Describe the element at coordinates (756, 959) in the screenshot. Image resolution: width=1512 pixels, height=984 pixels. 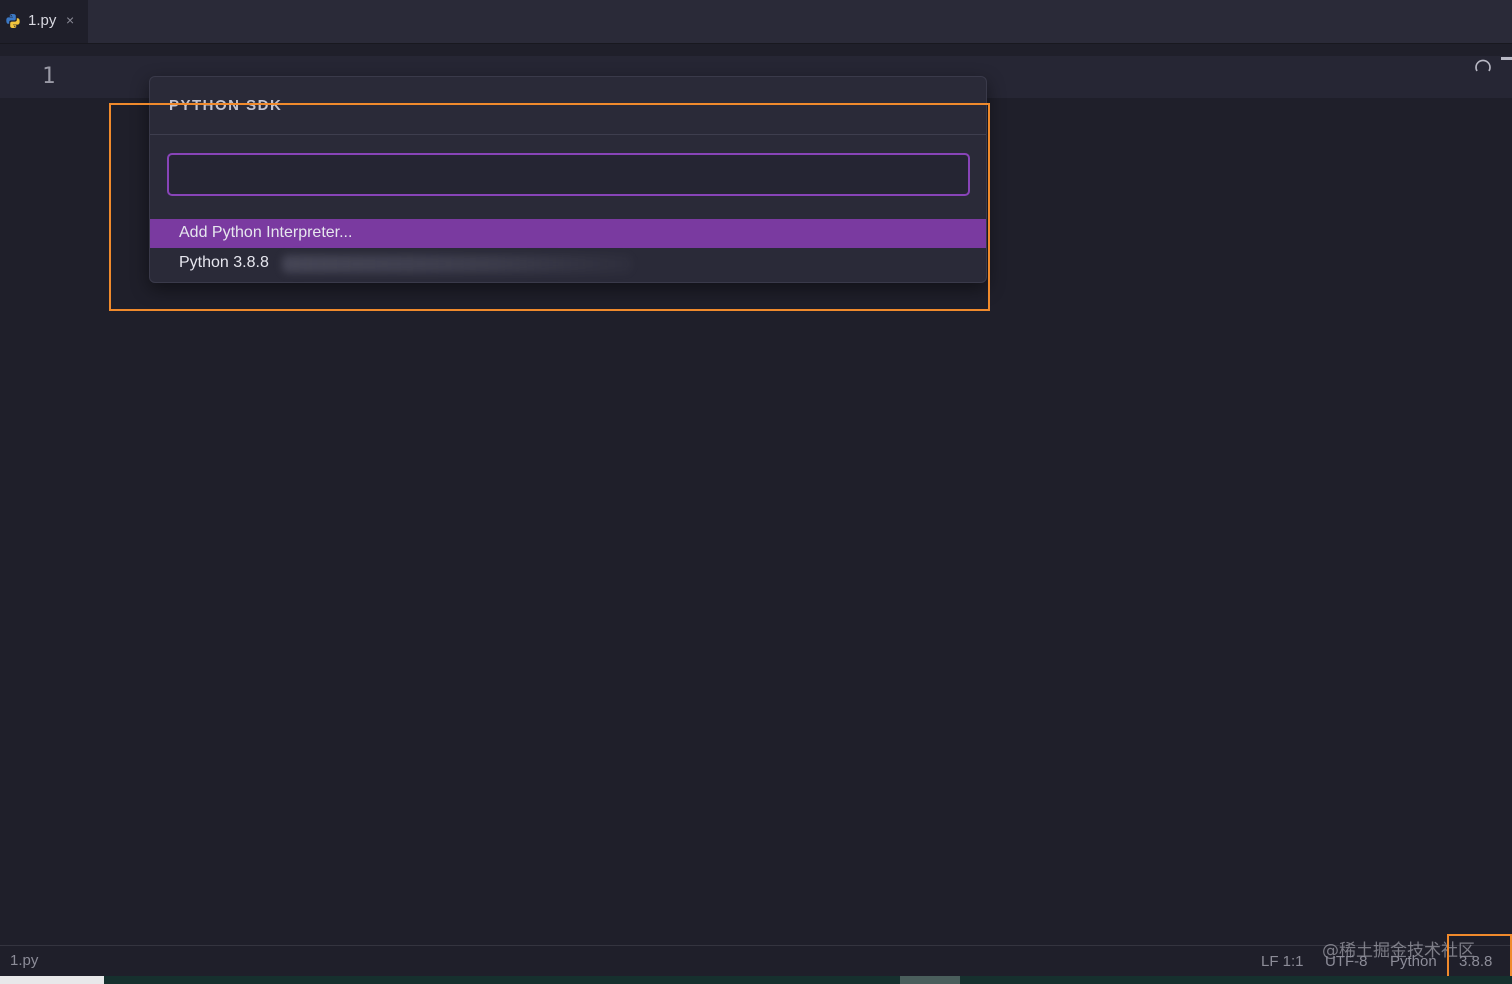
I see `status-bar: 1.py @稀土掘金技术社区 LF 1:1 UTF-8 Python 3.8.8` at that location.